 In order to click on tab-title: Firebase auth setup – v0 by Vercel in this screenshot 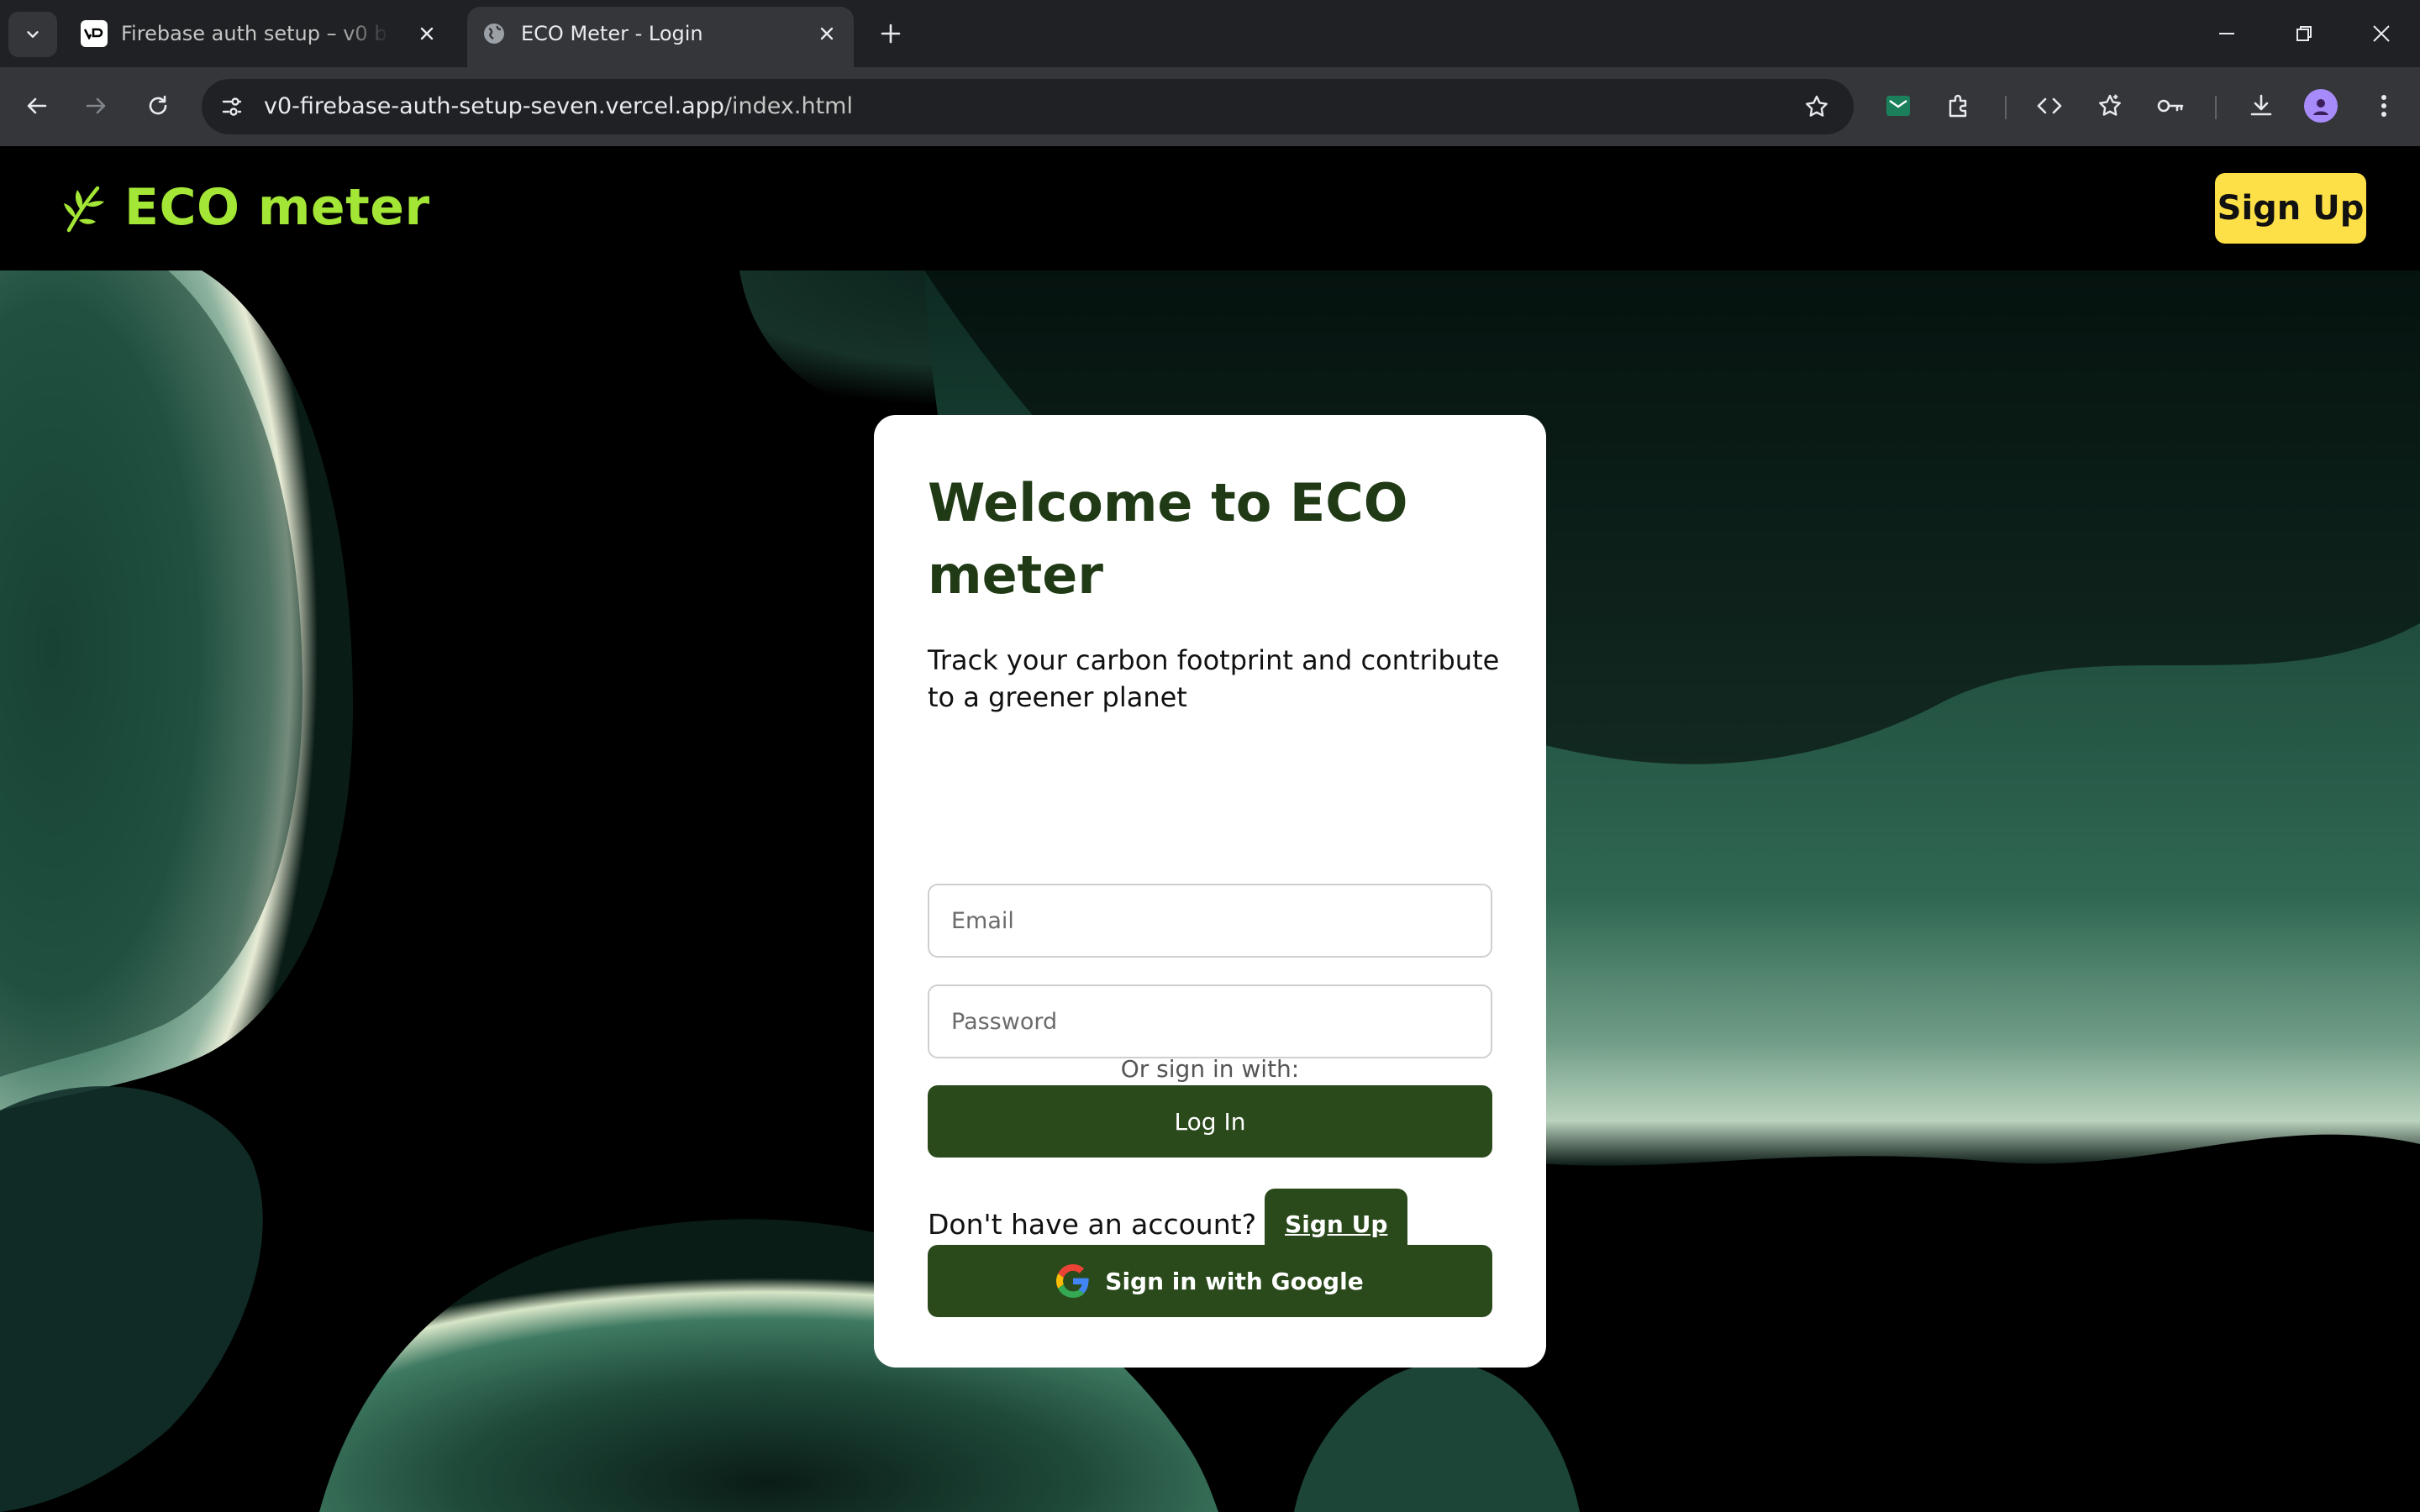, I will do `click(255, 33)`.